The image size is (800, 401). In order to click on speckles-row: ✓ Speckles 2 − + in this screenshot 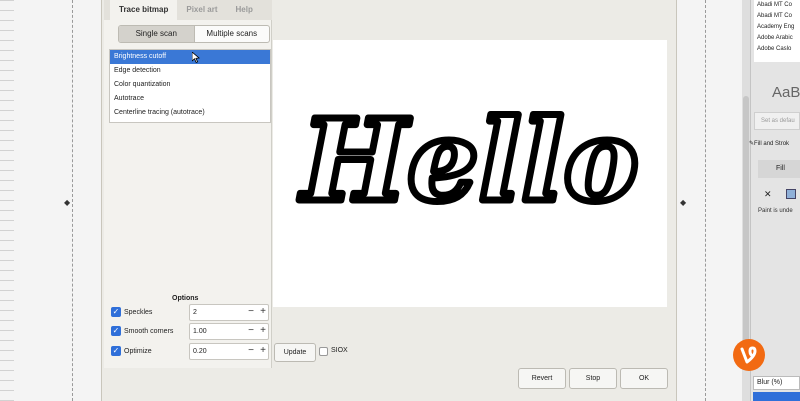, I will do `click(192, 312)`.